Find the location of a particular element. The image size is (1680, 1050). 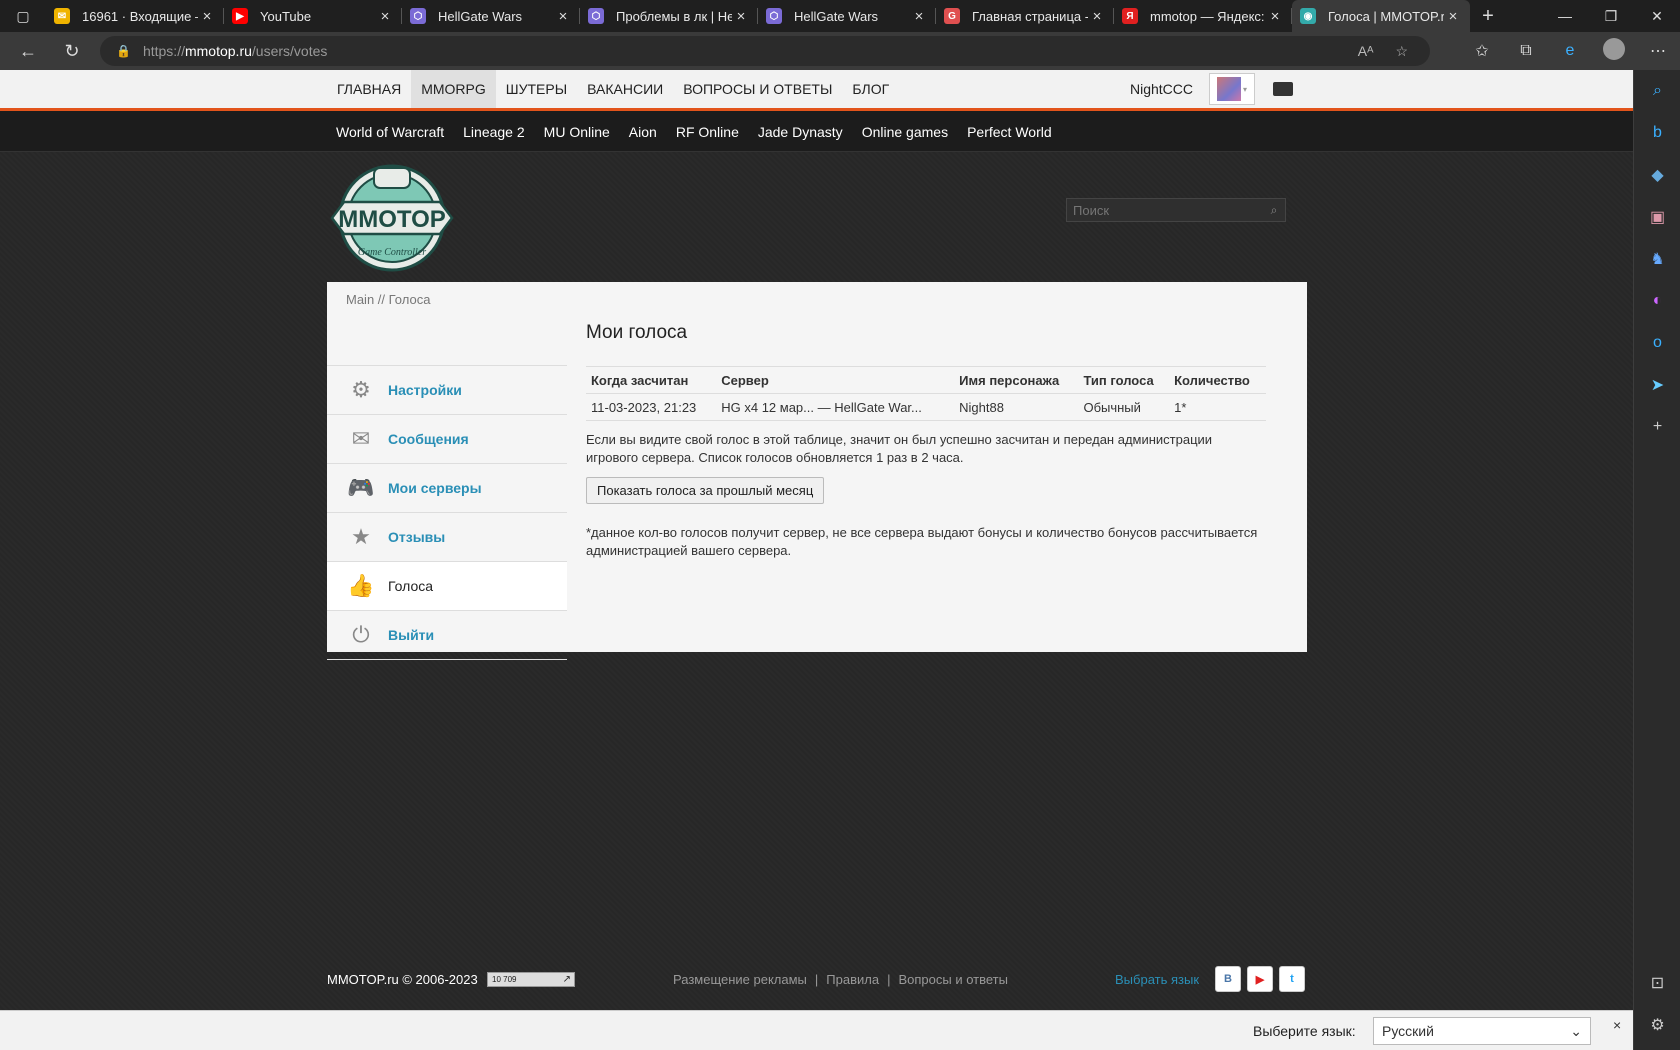

add-sidebar-item-icon: + is located at coordinates (1657, 427).